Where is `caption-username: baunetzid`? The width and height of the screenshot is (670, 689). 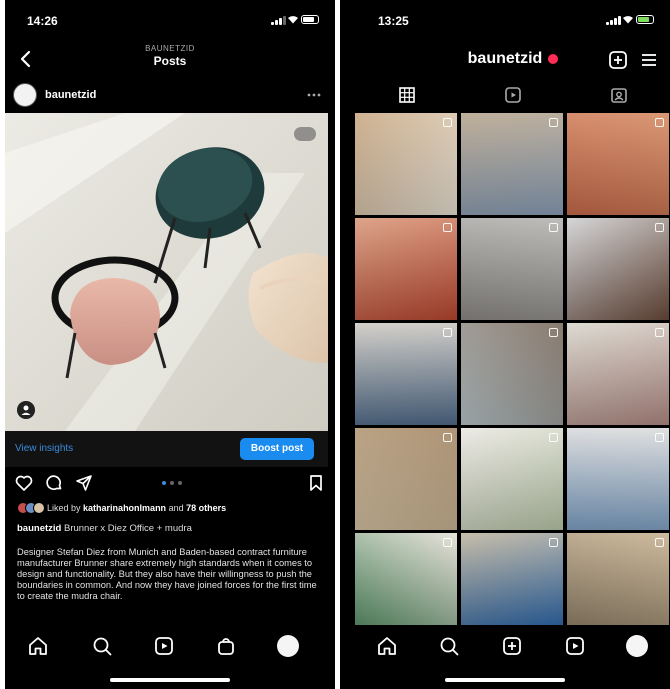 caption-username: baunetzid is located at coordinates (39, 528).